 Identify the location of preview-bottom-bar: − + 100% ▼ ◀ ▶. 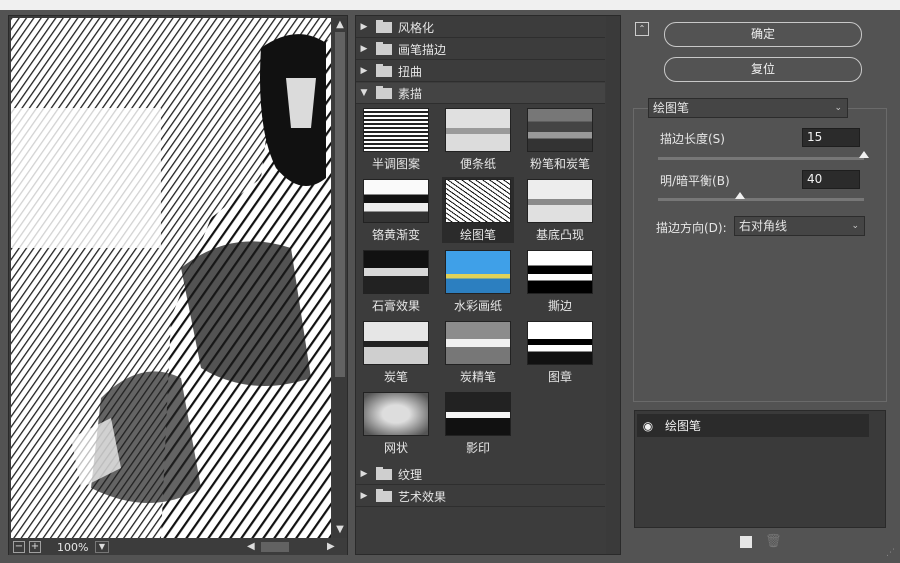
(178, 547).